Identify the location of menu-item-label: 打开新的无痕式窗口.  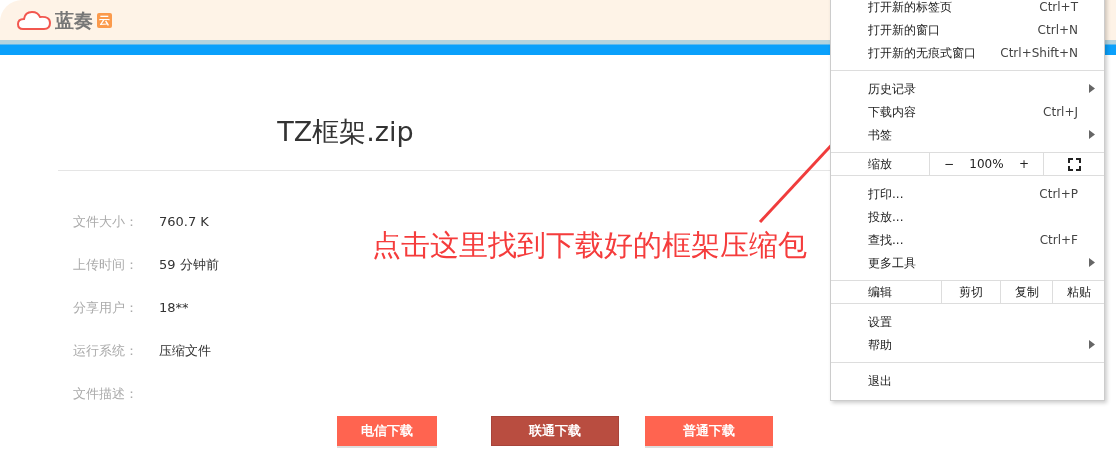
(922, 53).